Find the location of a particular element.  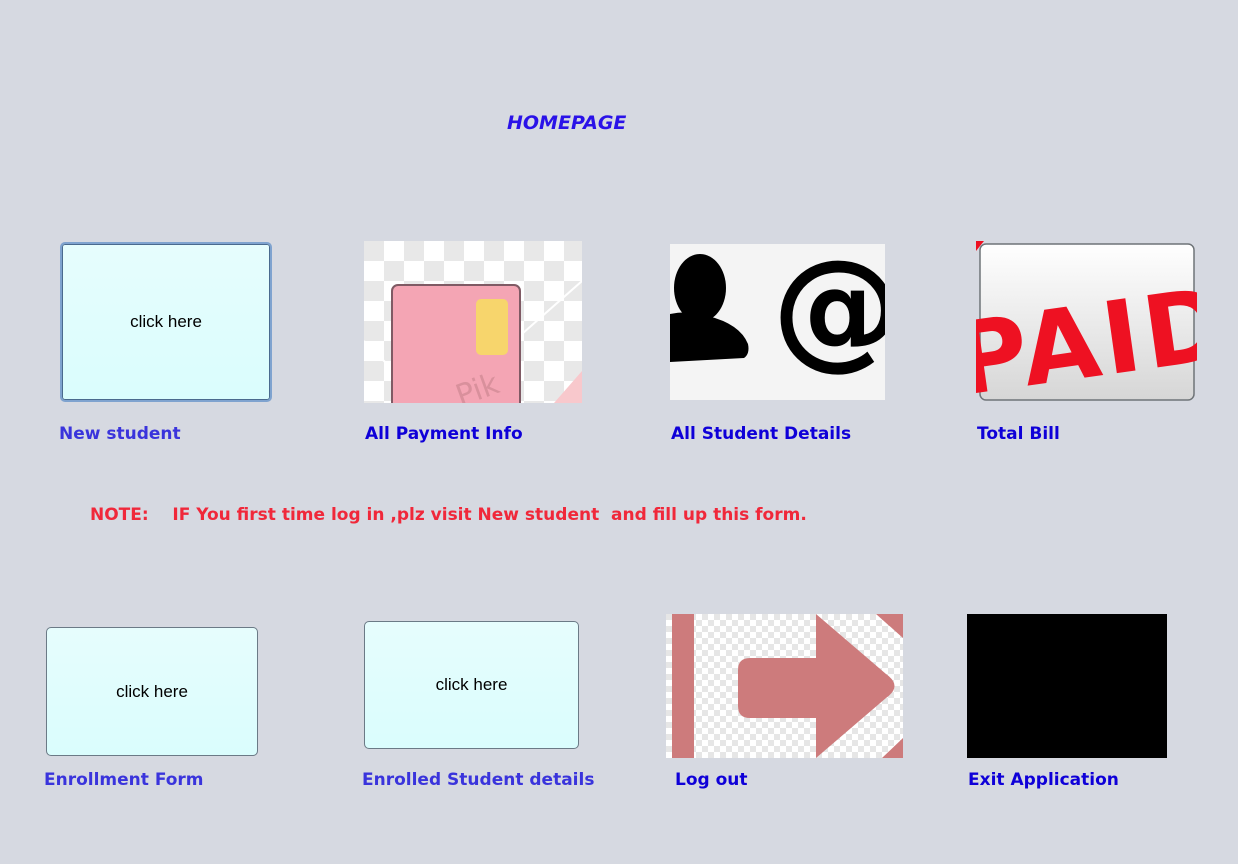

total-bill-label: Total Bill is located at coordinates (1018, 434).